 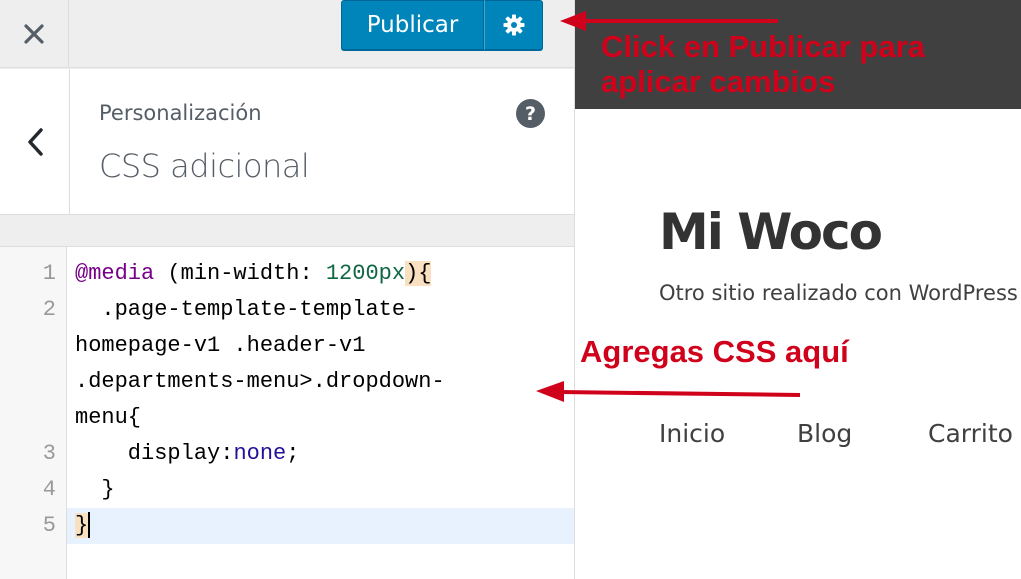 What do you see at coordinates (668, 391) in the screenshot?
I see `annotation-arrow-css` at bounding box center [668, 391].